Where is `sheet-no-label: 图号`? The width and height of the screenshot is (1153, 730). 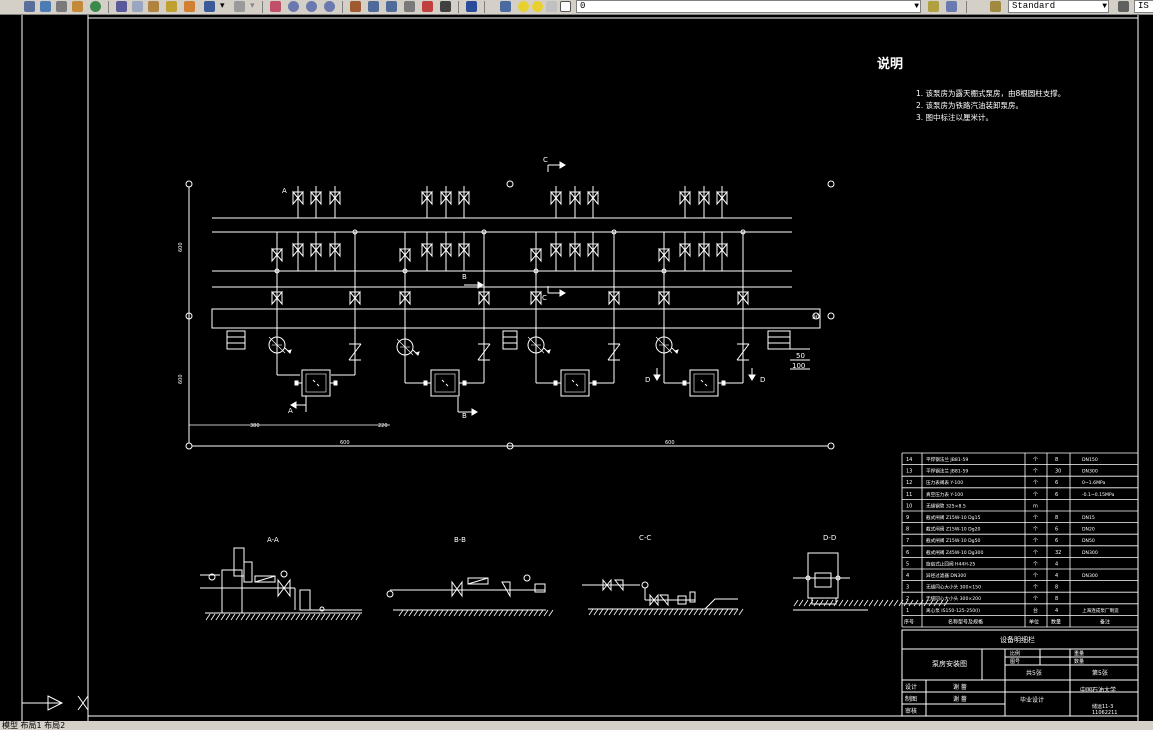 sheet-no-label: 图号 is located at coordinates (1015, 662).